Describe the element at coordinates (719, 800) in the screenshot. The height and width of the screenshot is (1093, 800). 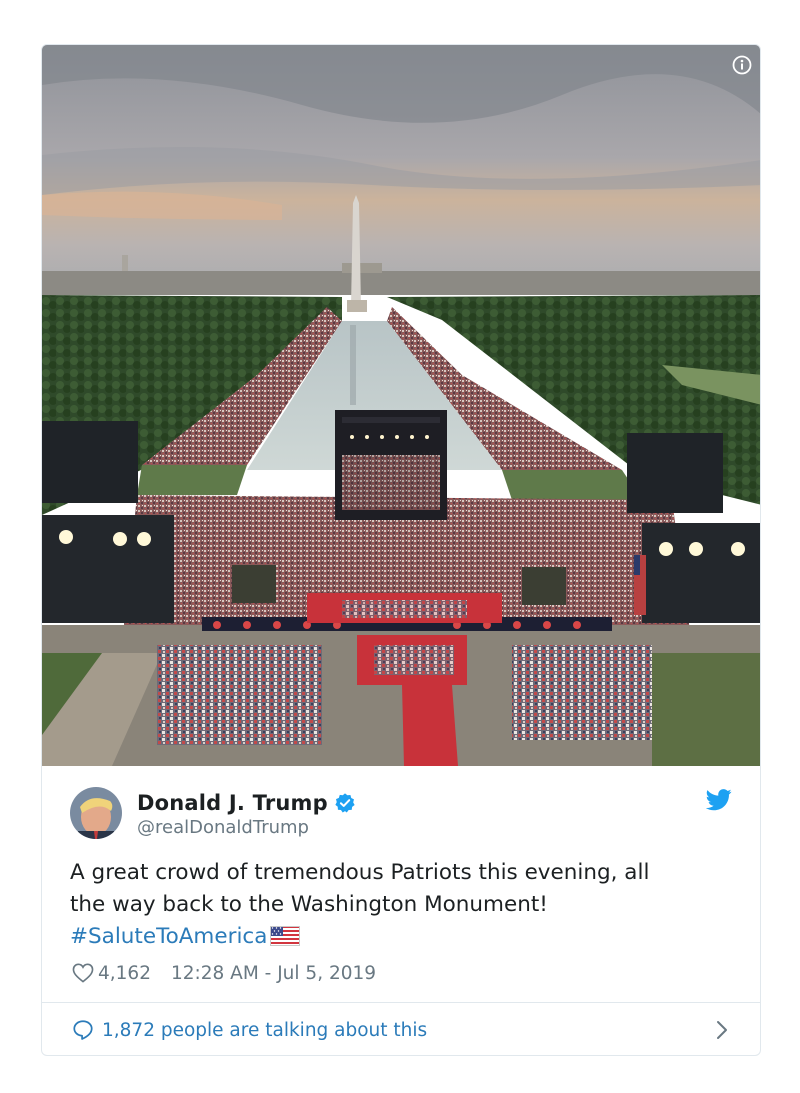
I see `twitter-bird-icon` at that location.